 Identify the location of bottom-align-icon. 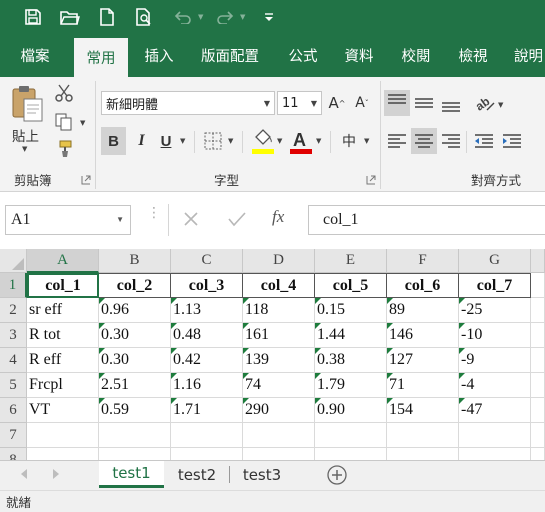
(451, 103).